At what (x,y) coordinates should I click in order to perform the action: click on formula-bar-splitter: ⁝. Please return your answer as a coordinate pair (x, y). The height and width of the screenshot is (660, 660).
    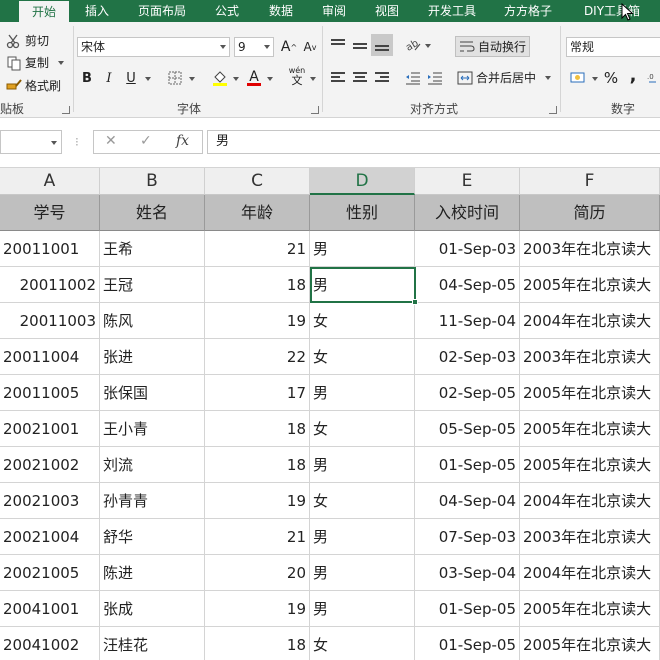
    Looking at the image, I should click on (77, 142).